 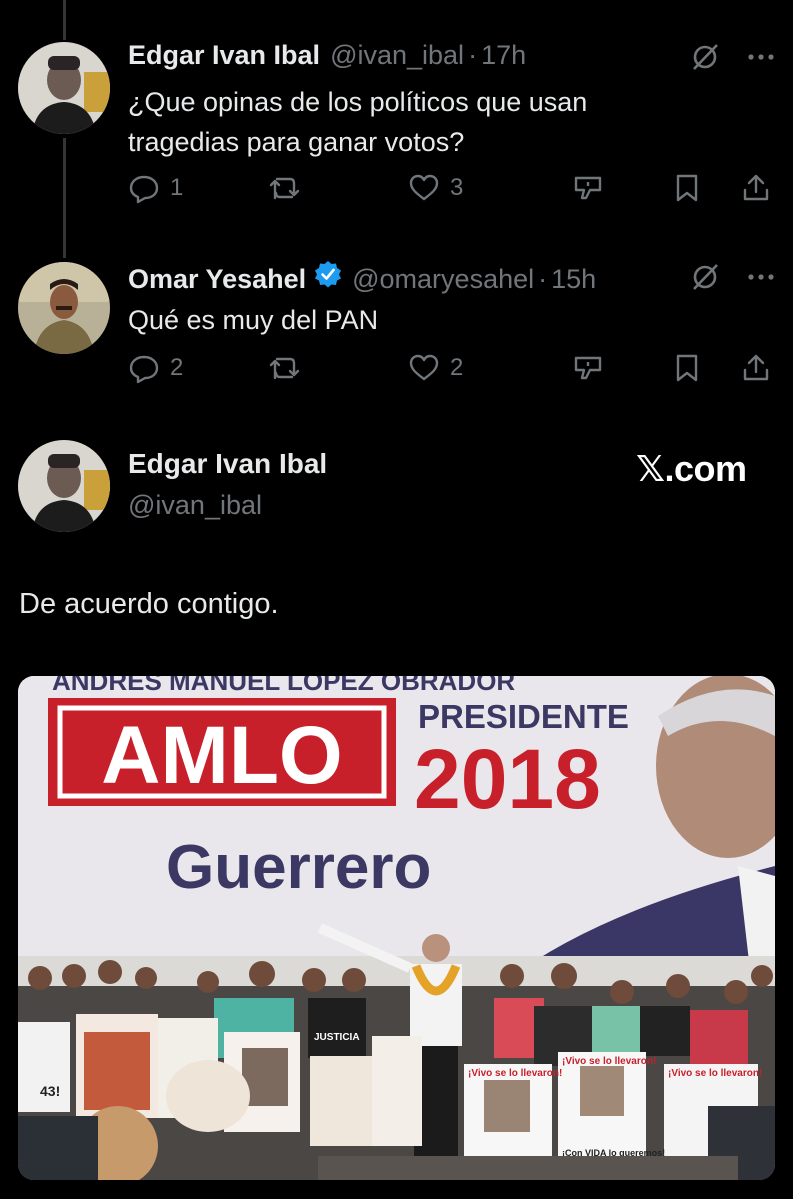 What do you see at coordinates (573, 279) in the screenshot?
I see `timestamp: 15h` at bounding box center [573, 279].